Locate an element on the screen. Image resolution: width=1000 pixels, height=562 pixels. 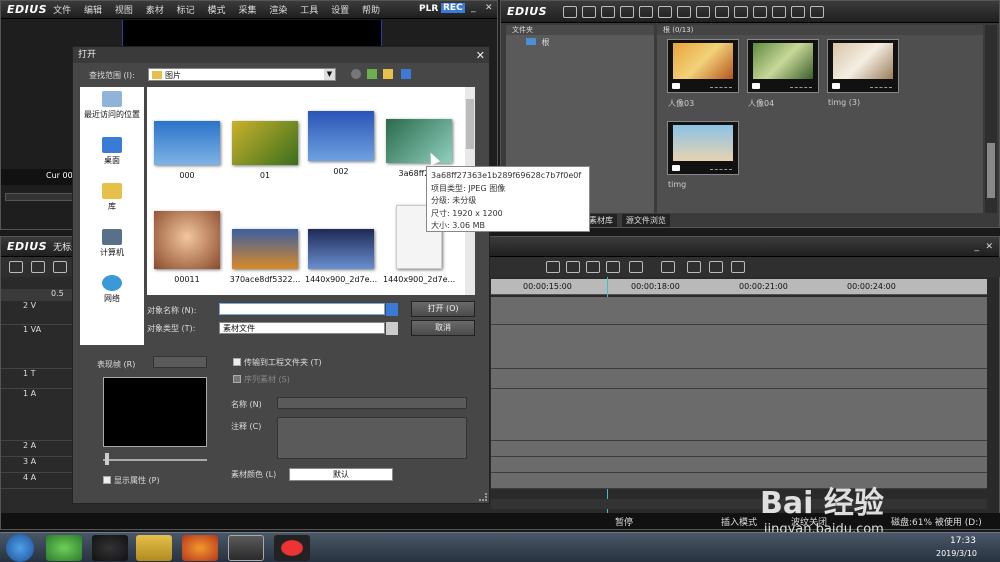
place-network: 网络 is located at coordinates (112, 294).